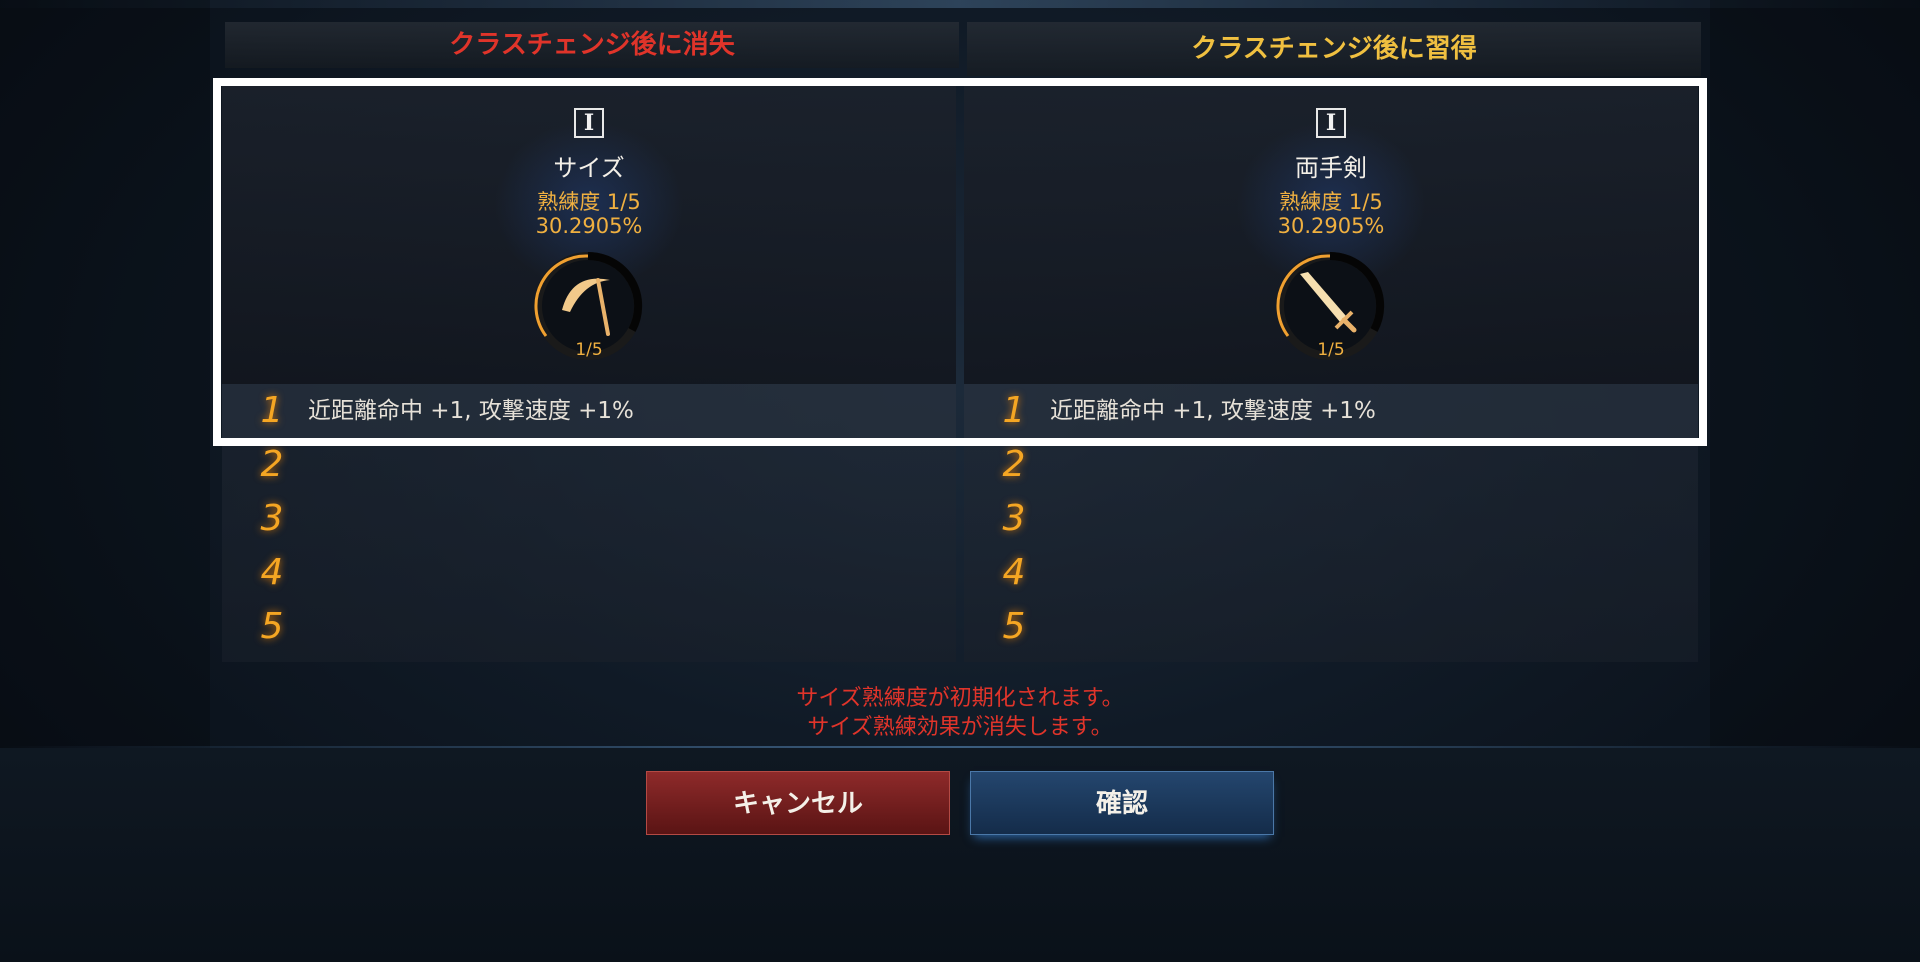 This screenshot has height=962, width=1920. Describe the element at coordinates (960, 727) in the screenshot. I see `warning-text: サイズ熟練効果が消失します。` at that location.